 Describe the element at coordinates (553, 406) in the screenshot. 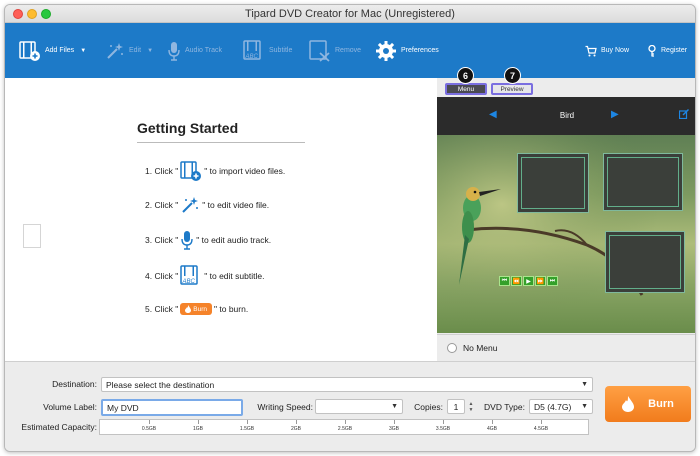

I see `dvd-type-value: D5 (4.7G)` at that location.